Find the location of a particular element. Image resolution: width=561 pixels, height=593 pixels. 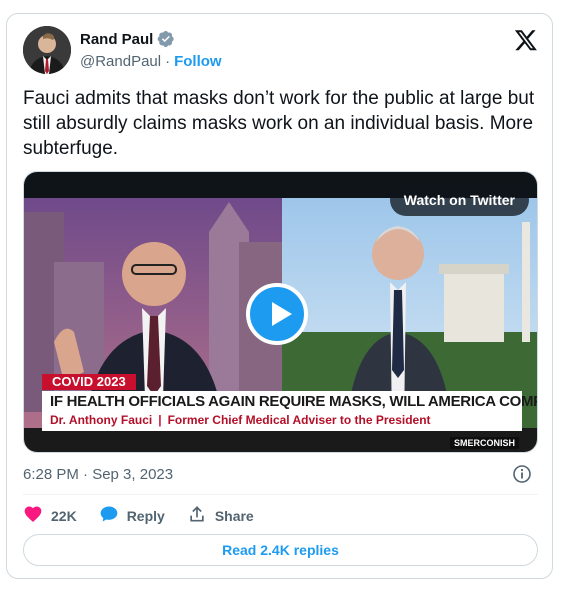

verified-badge-icon is located at coordinates (166, 39).